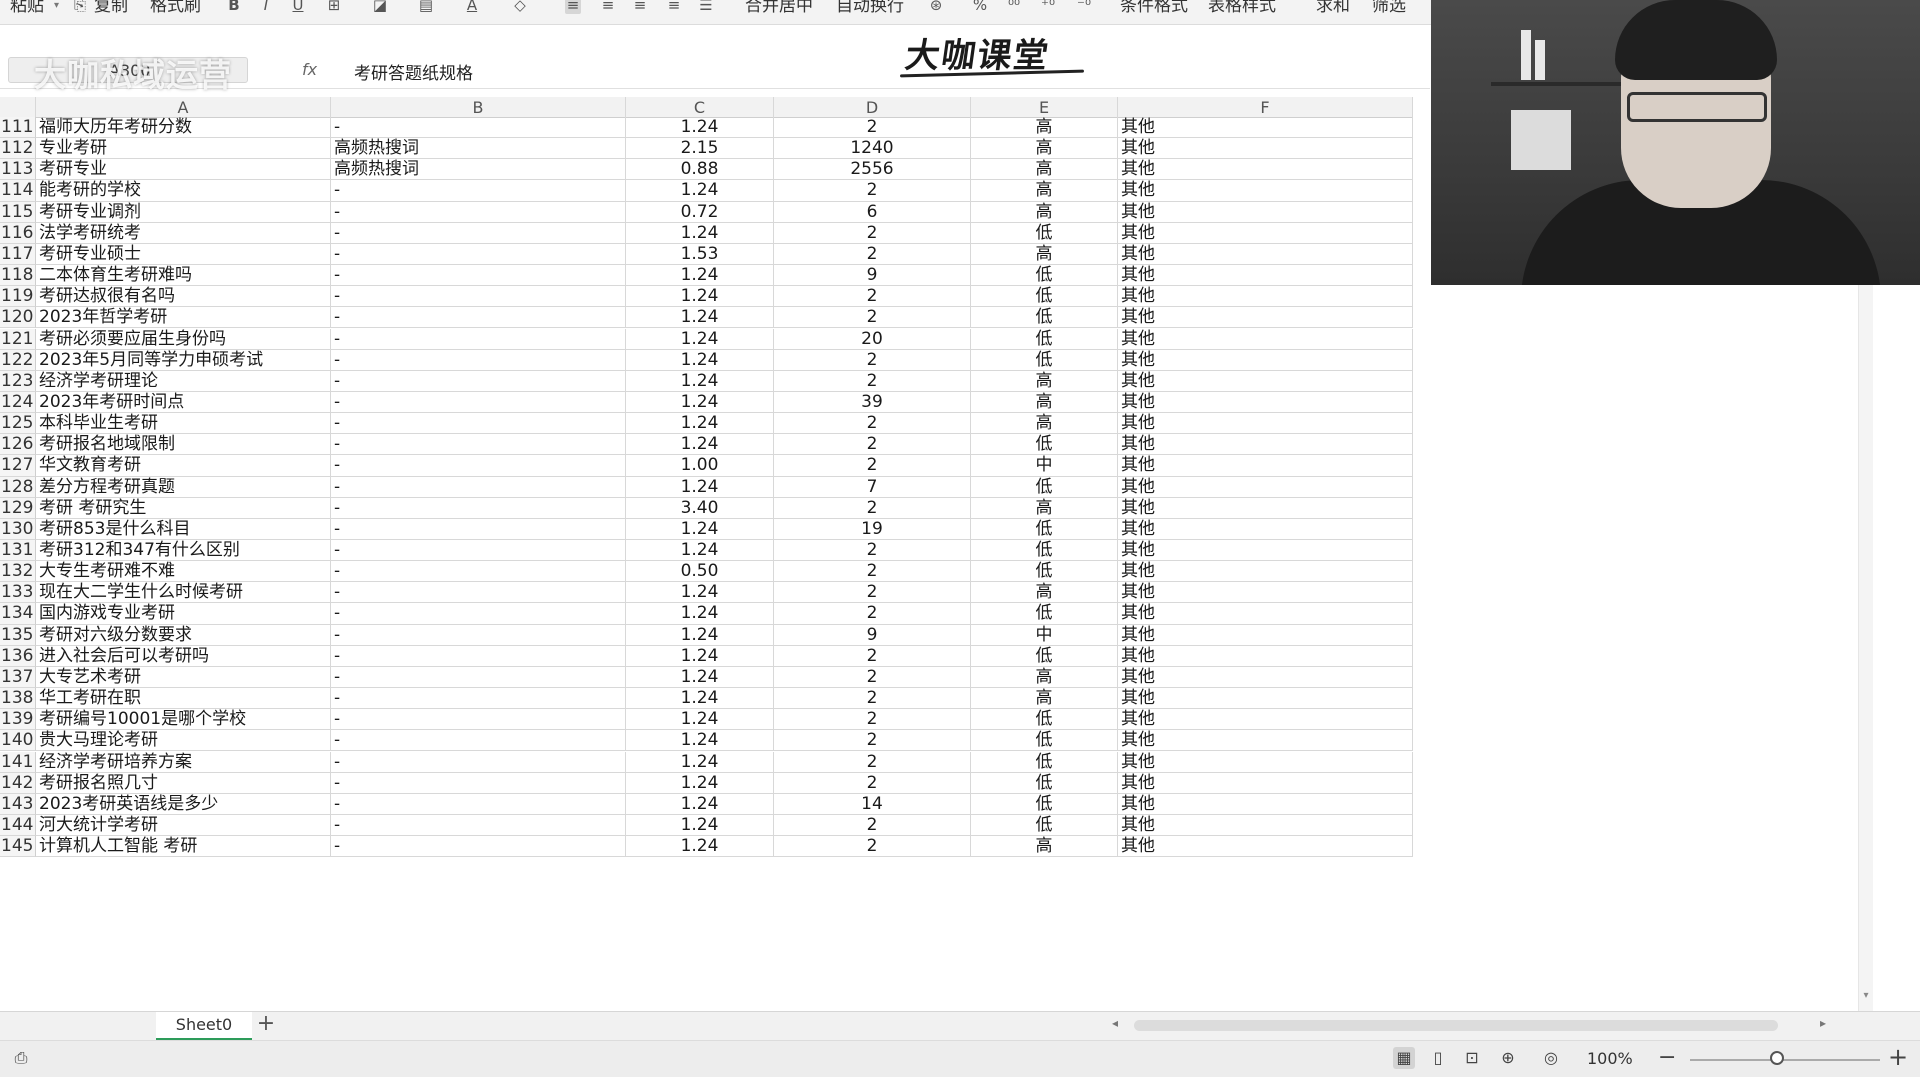 Image resolution: width=1920 pixels, height=1077 pixels. What do you see at coordinates (700, 212) in the screenshot?
I see `cell-value-c: 0.72` at bounding box center [700, 212].